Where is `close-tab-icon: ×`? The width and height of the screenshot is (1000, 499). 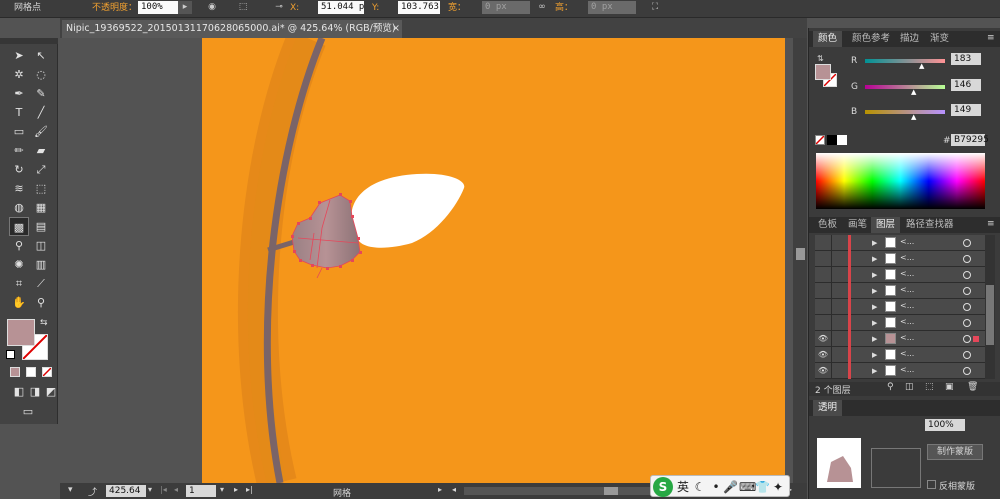 close-tab-icon: × is located at coordinates (396, 29).